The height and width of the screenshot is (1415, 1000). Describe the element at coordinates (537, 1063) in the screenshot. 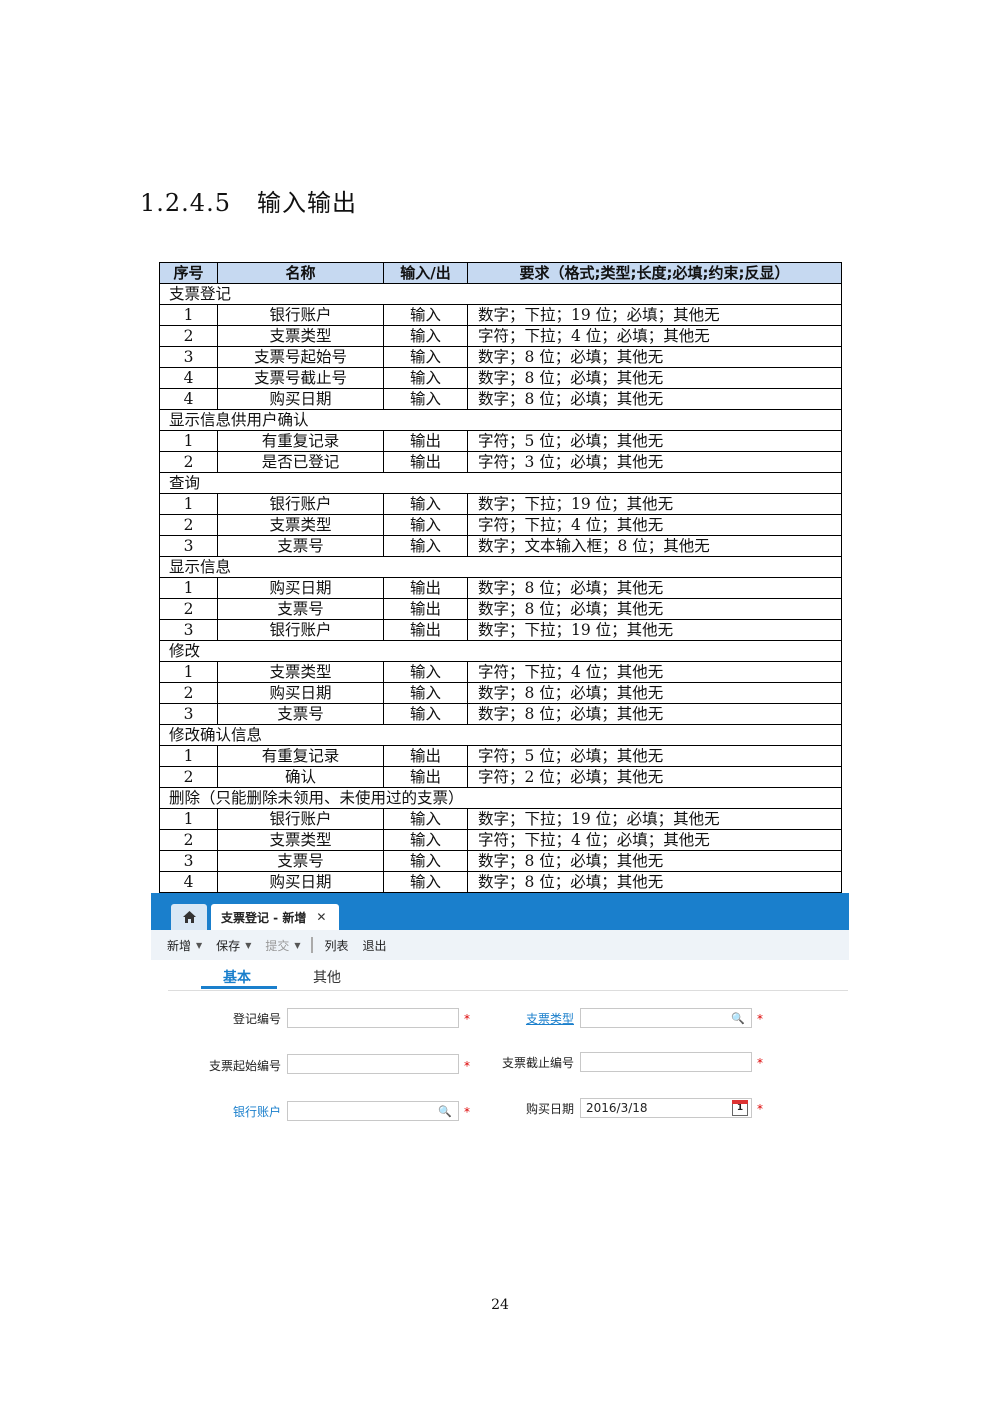

I see `end-no-label: 支票截止编号` at that location.